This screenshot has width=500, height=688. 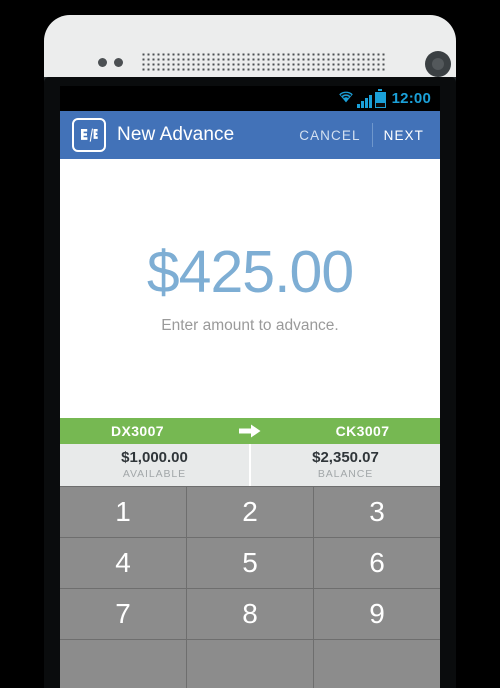 I want to click on keypad-key: 7, so click(x=123, y=614).